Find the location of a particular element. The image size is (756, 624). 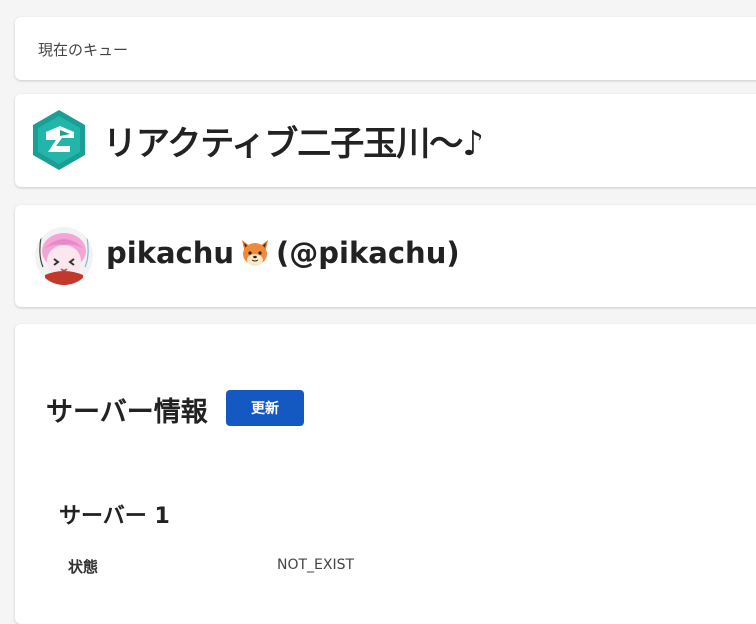

server-info-heading: サーバー情報 is located at coordinates (127, 412).